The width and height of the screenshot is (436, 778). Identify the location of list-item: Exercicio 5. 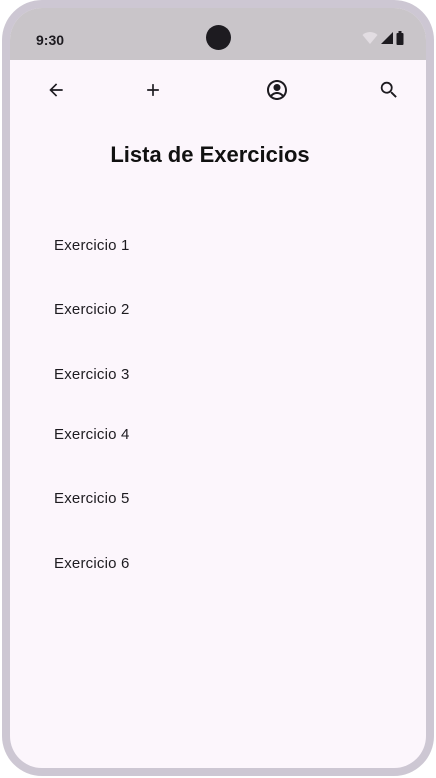
(92, 498).